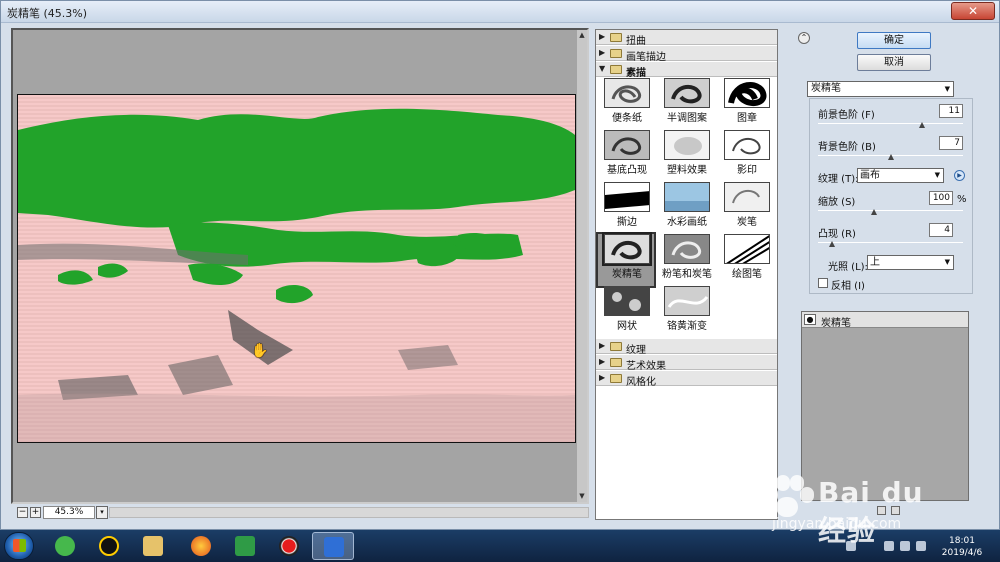 The image size is (1000, 562). Describe the element at coordinates (837, 234) in the screenshot. I see `relief-label: 凸现 (R)` at that location.